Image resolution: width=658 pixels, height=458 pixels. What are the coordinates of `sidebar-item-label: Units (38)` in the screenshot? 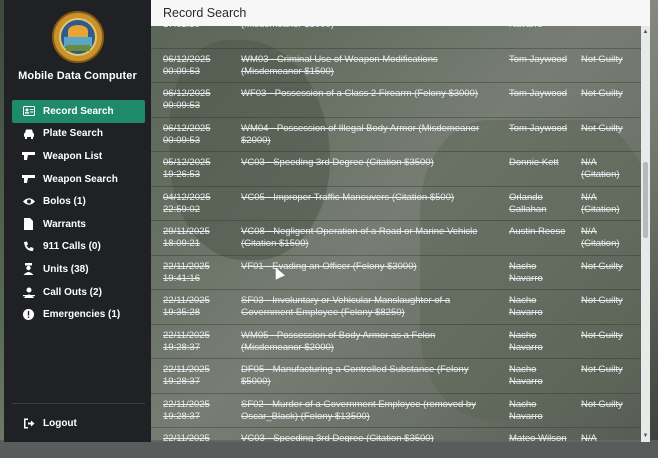 It's located at (66, 269).